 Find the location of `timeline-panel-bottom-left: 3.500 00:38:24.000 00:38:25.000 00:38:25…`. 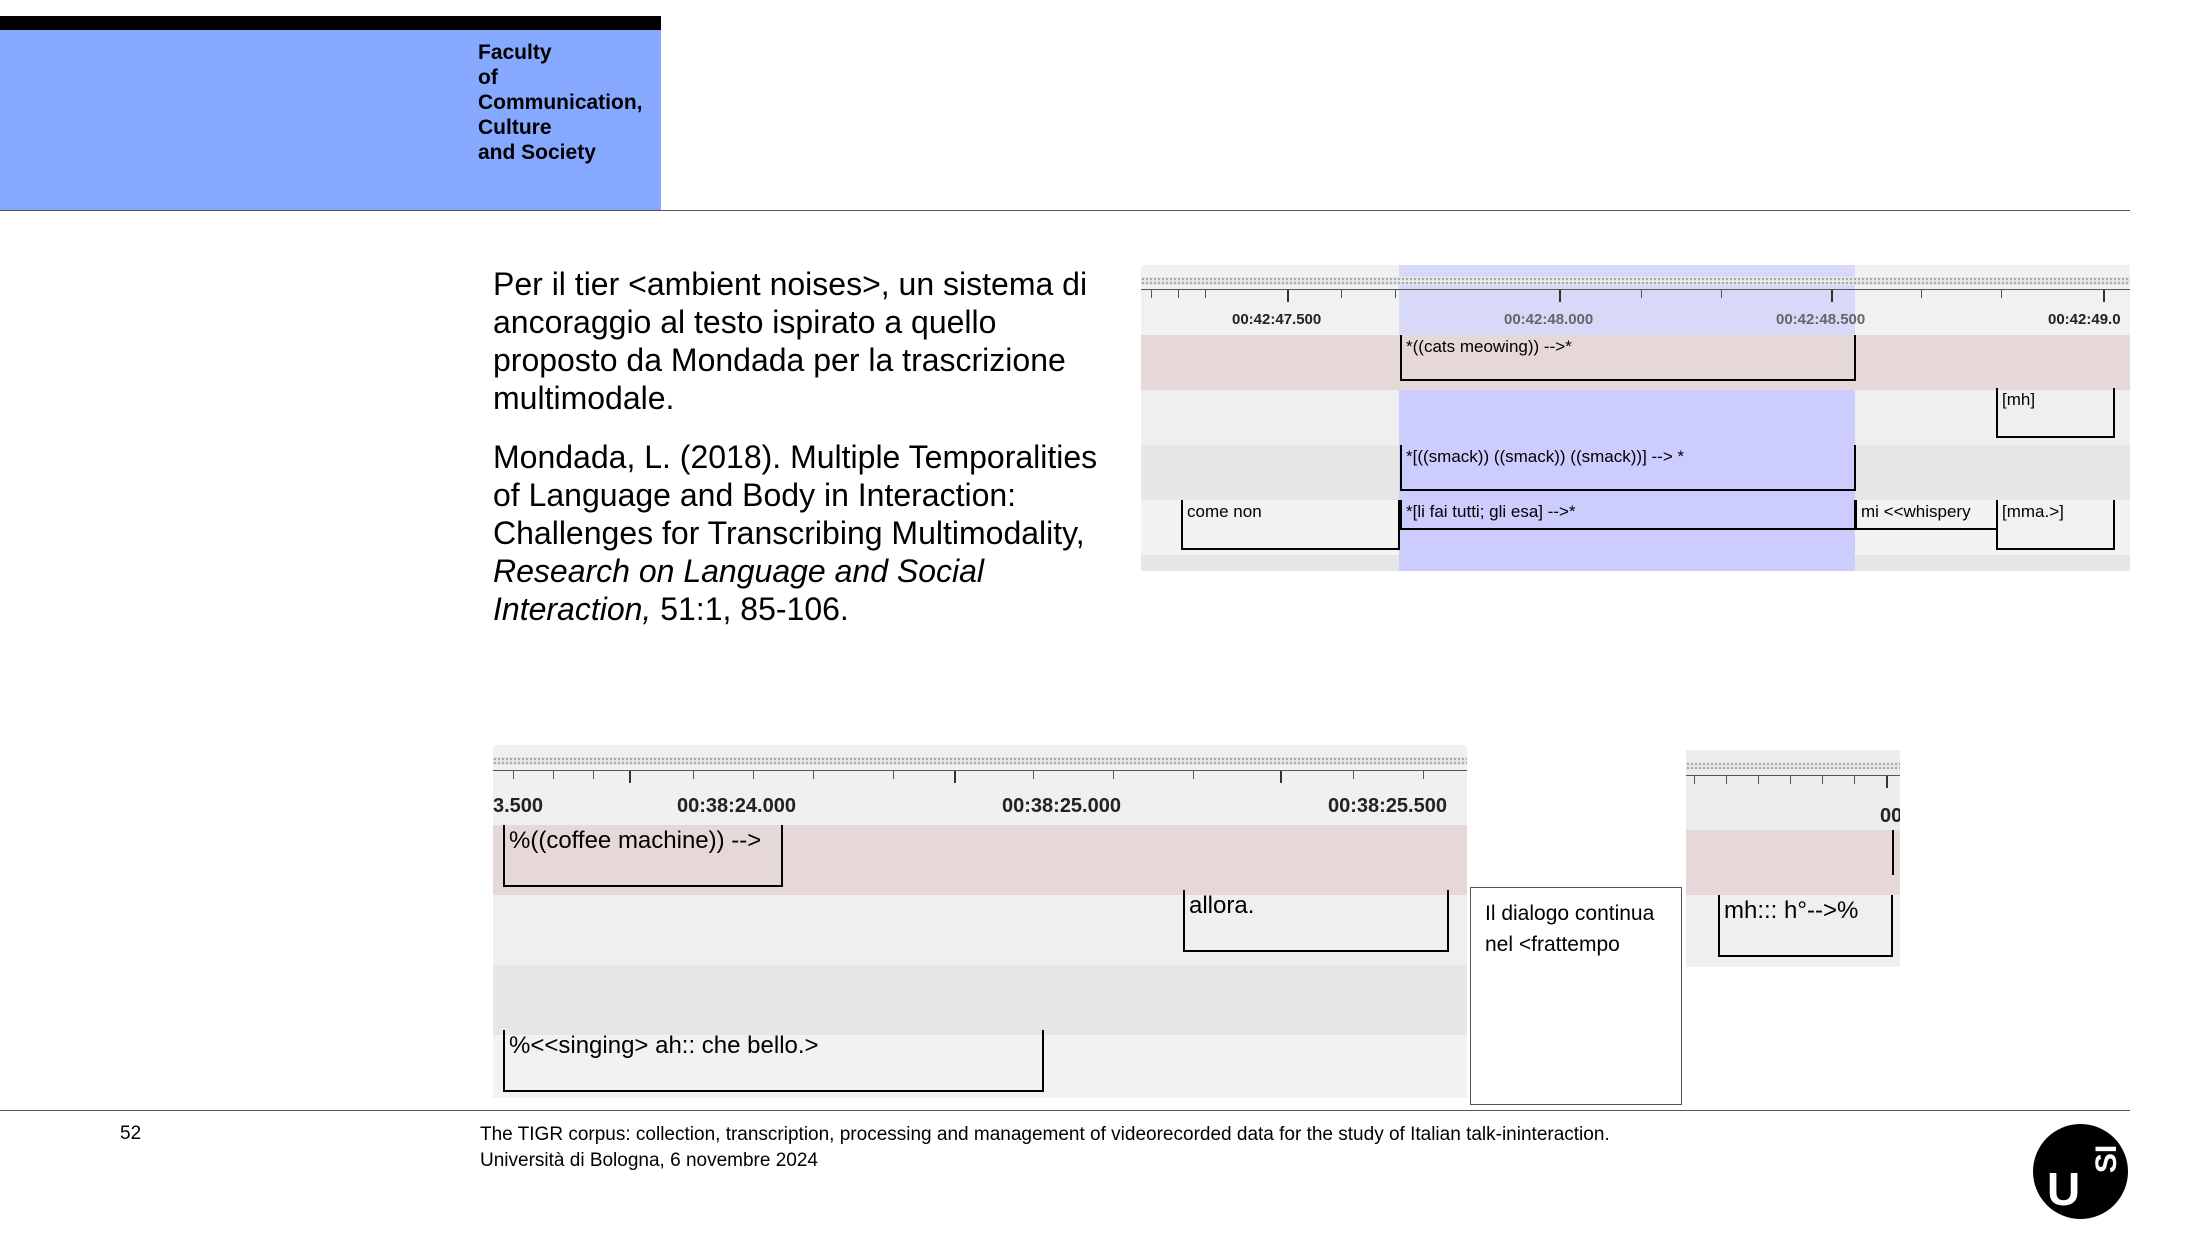

timeline-panel-bottom-left: 3.500 00:38:24.000 00:38:25.000 00:38:25… is located at coordinates (980, 921).